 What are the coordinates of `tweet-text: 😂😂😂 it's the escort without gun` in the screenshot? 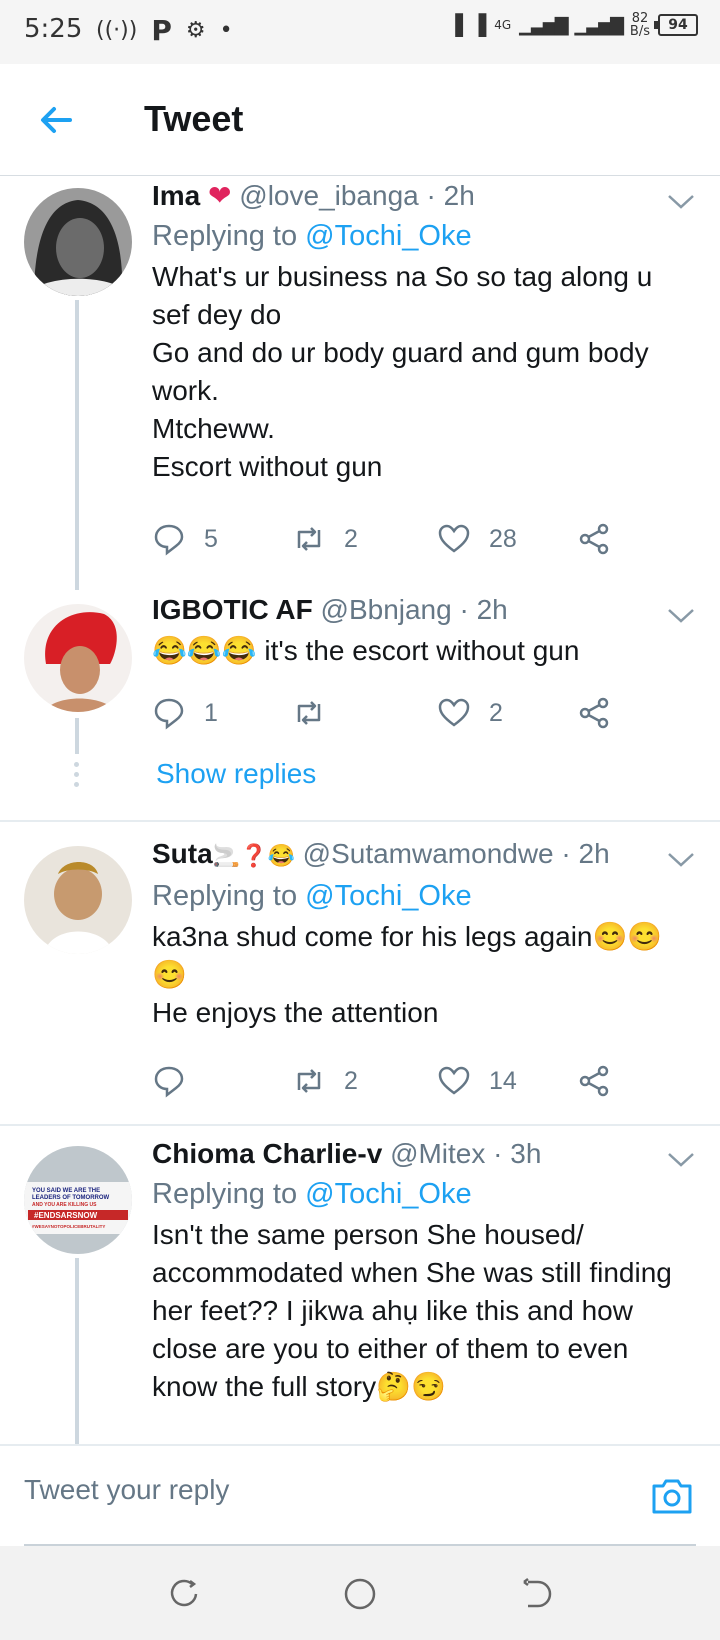 It's located at (366, 650).